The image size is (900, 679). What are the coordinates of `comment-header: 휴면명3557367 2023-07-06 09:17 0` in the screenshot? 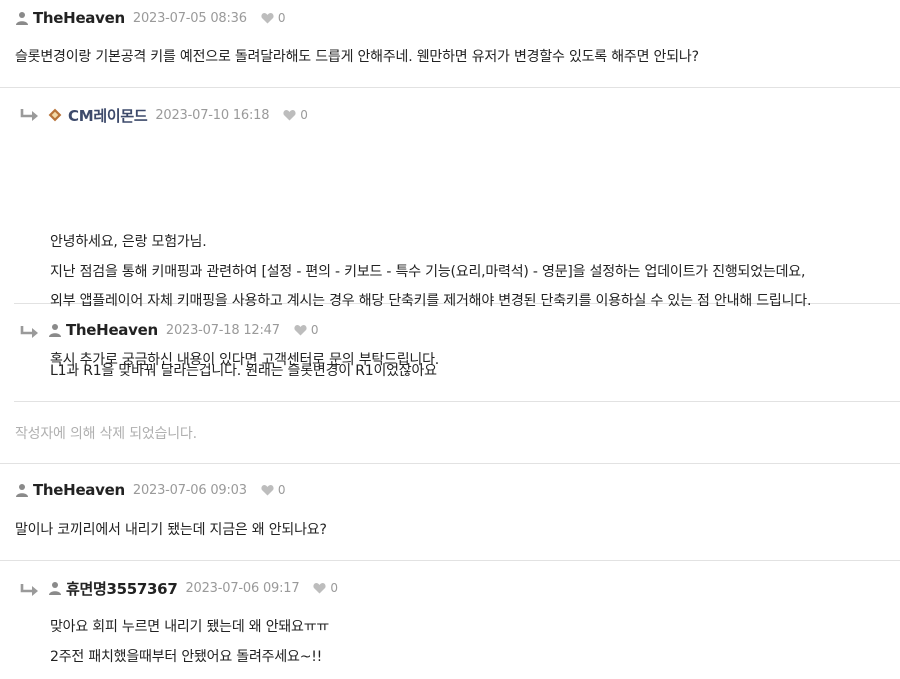 It's located at (193, 588).